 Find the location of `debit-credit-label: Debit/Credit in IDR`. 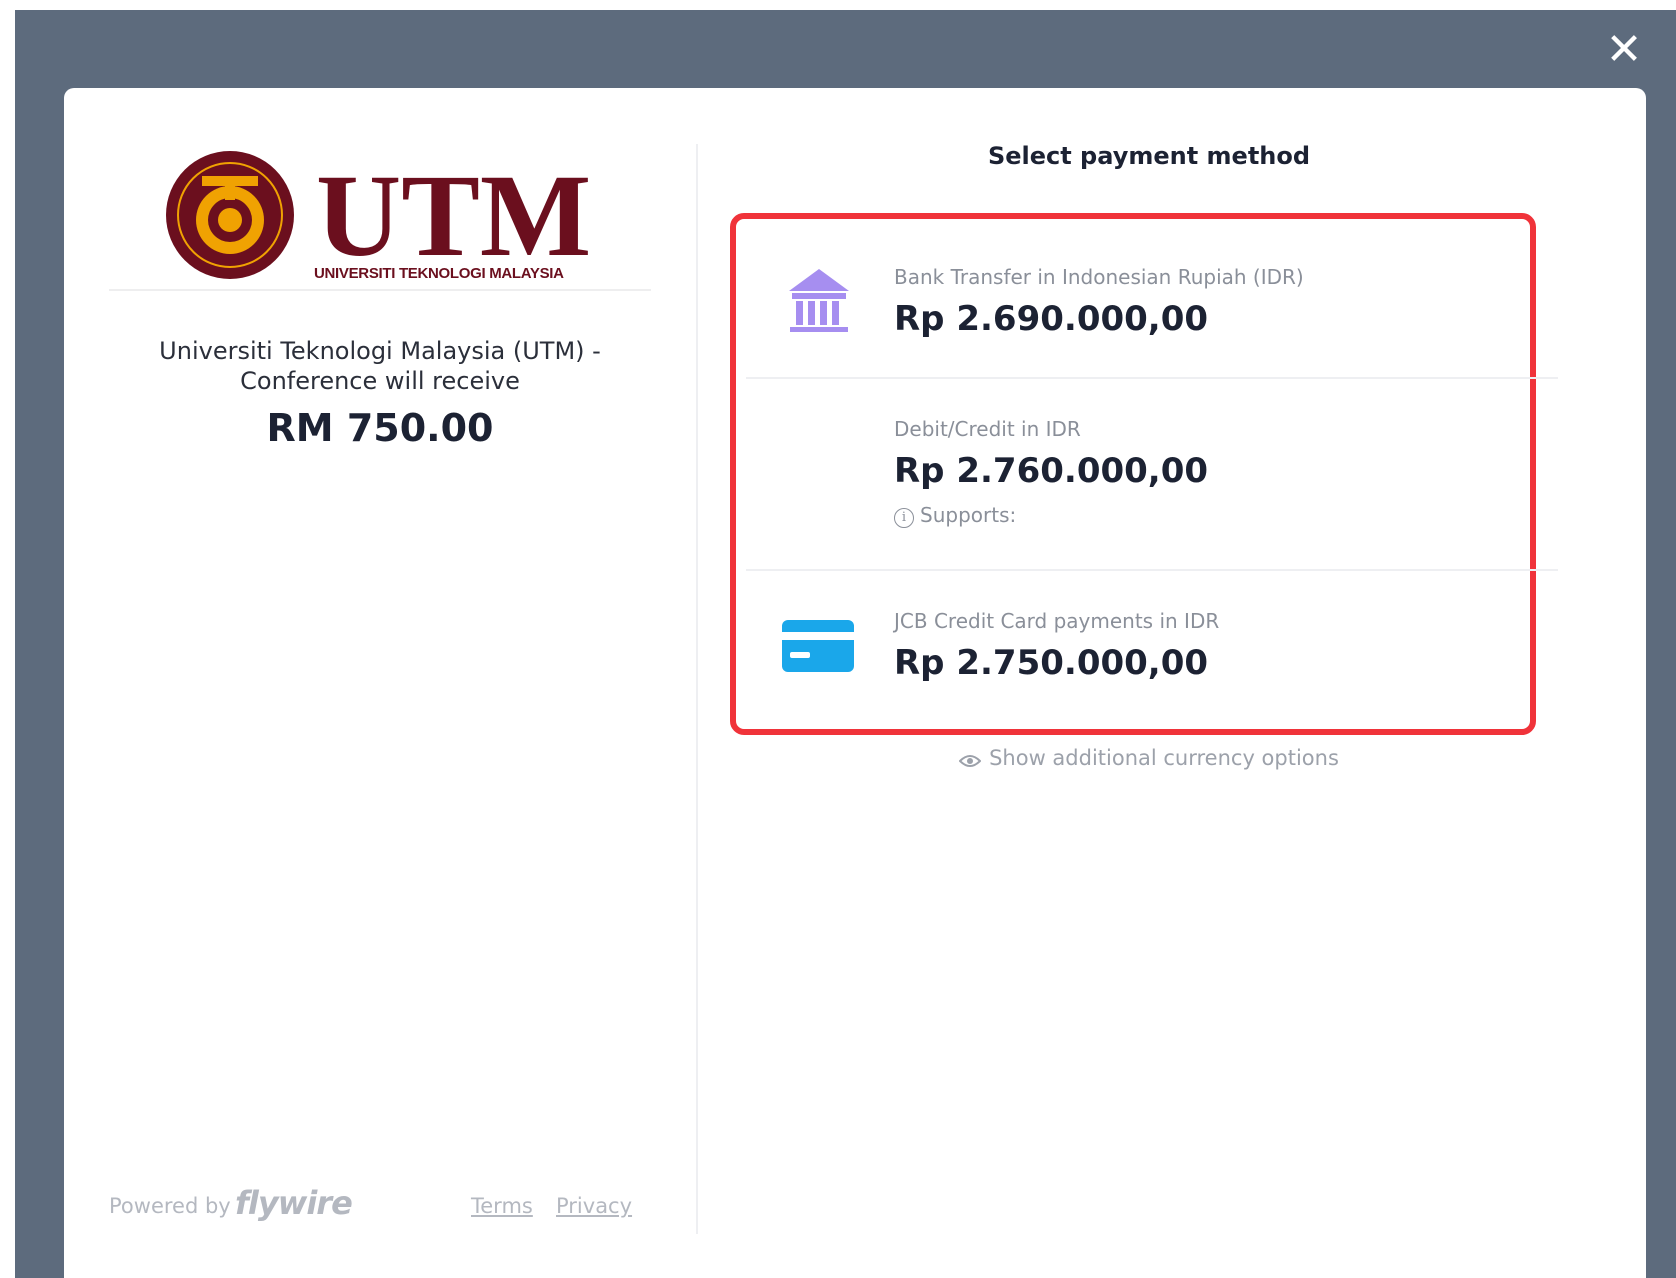

debit-credit-label: Debit/Credit in IDR is located at coordinates (987, 429).